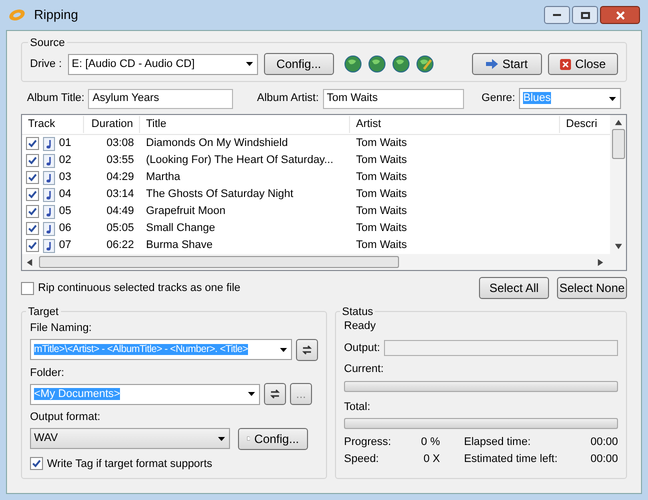  What do you see at coordinates (120, 160) in the screenshot?
I see `table-cell-text: 03:55` at bounding box center [120, 160].